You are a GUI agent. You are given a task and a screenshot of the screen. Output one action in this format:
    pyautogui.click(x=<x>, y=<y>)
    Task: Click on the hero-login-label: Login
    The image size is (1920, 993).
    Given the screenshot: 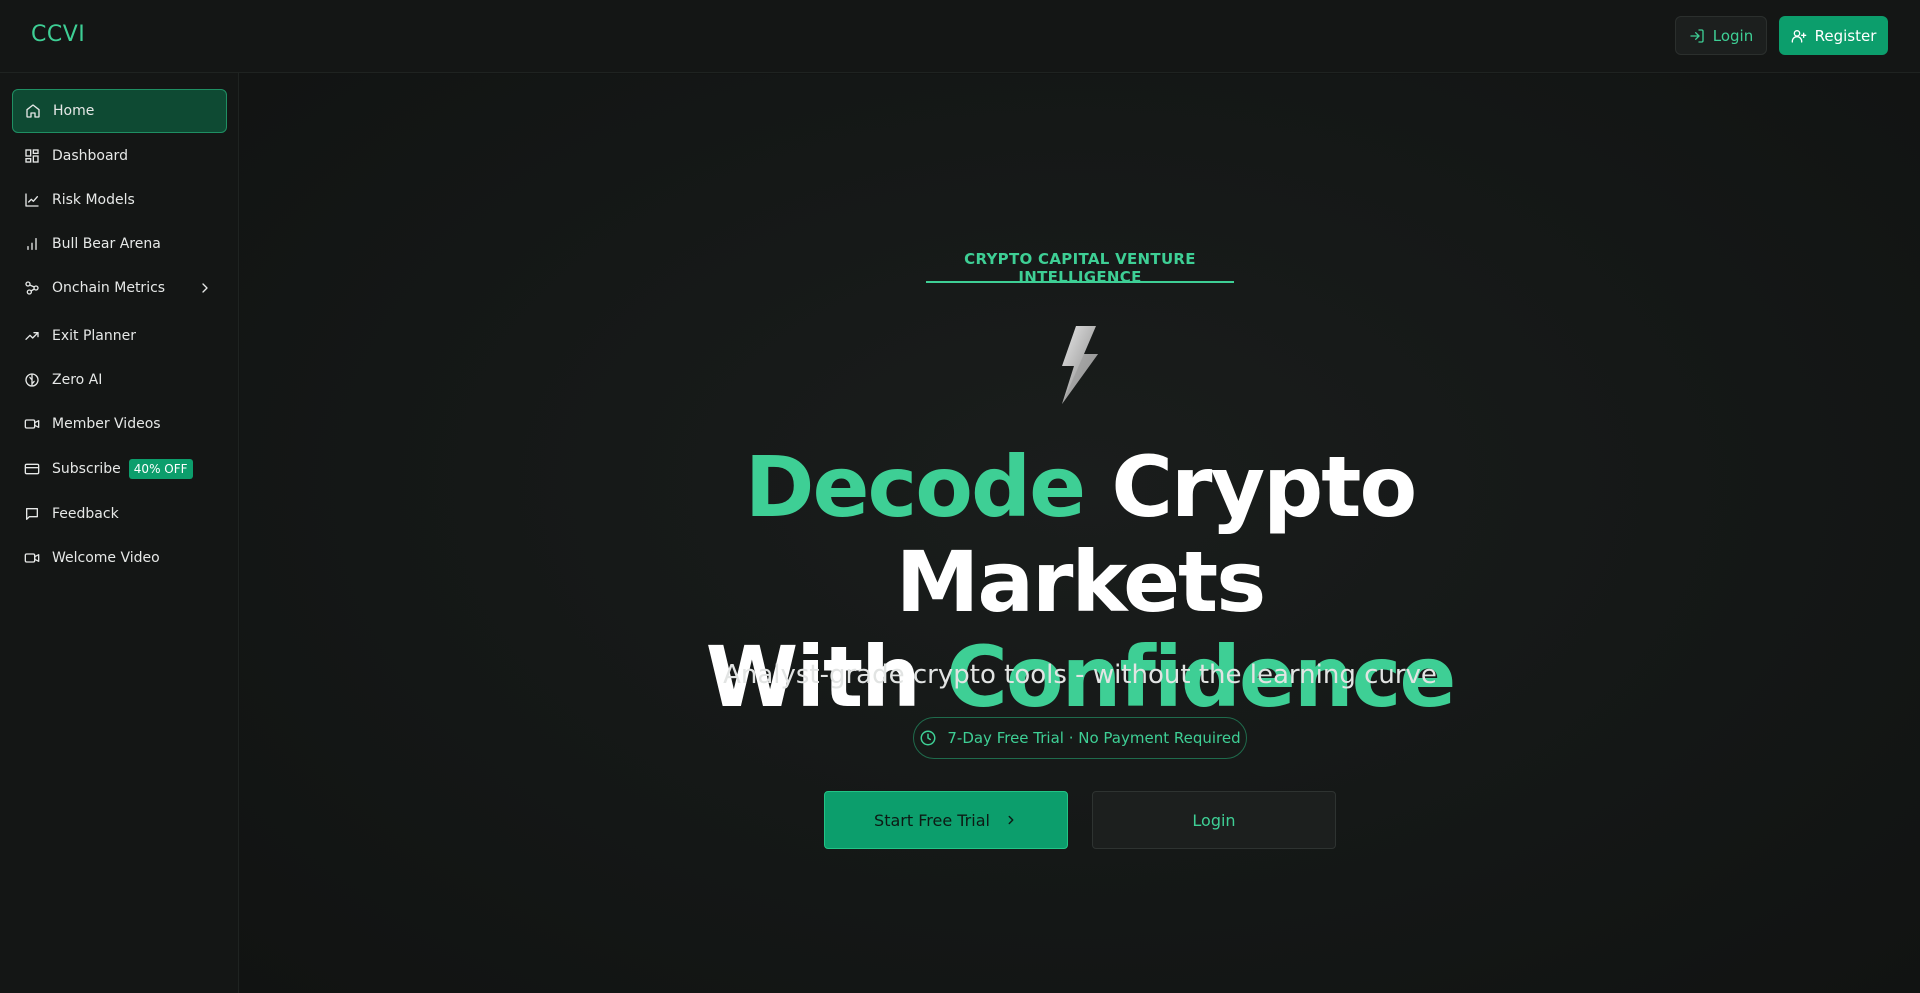 What is the action you would take?
    pyautogui.click(x=1214, y=820)
    